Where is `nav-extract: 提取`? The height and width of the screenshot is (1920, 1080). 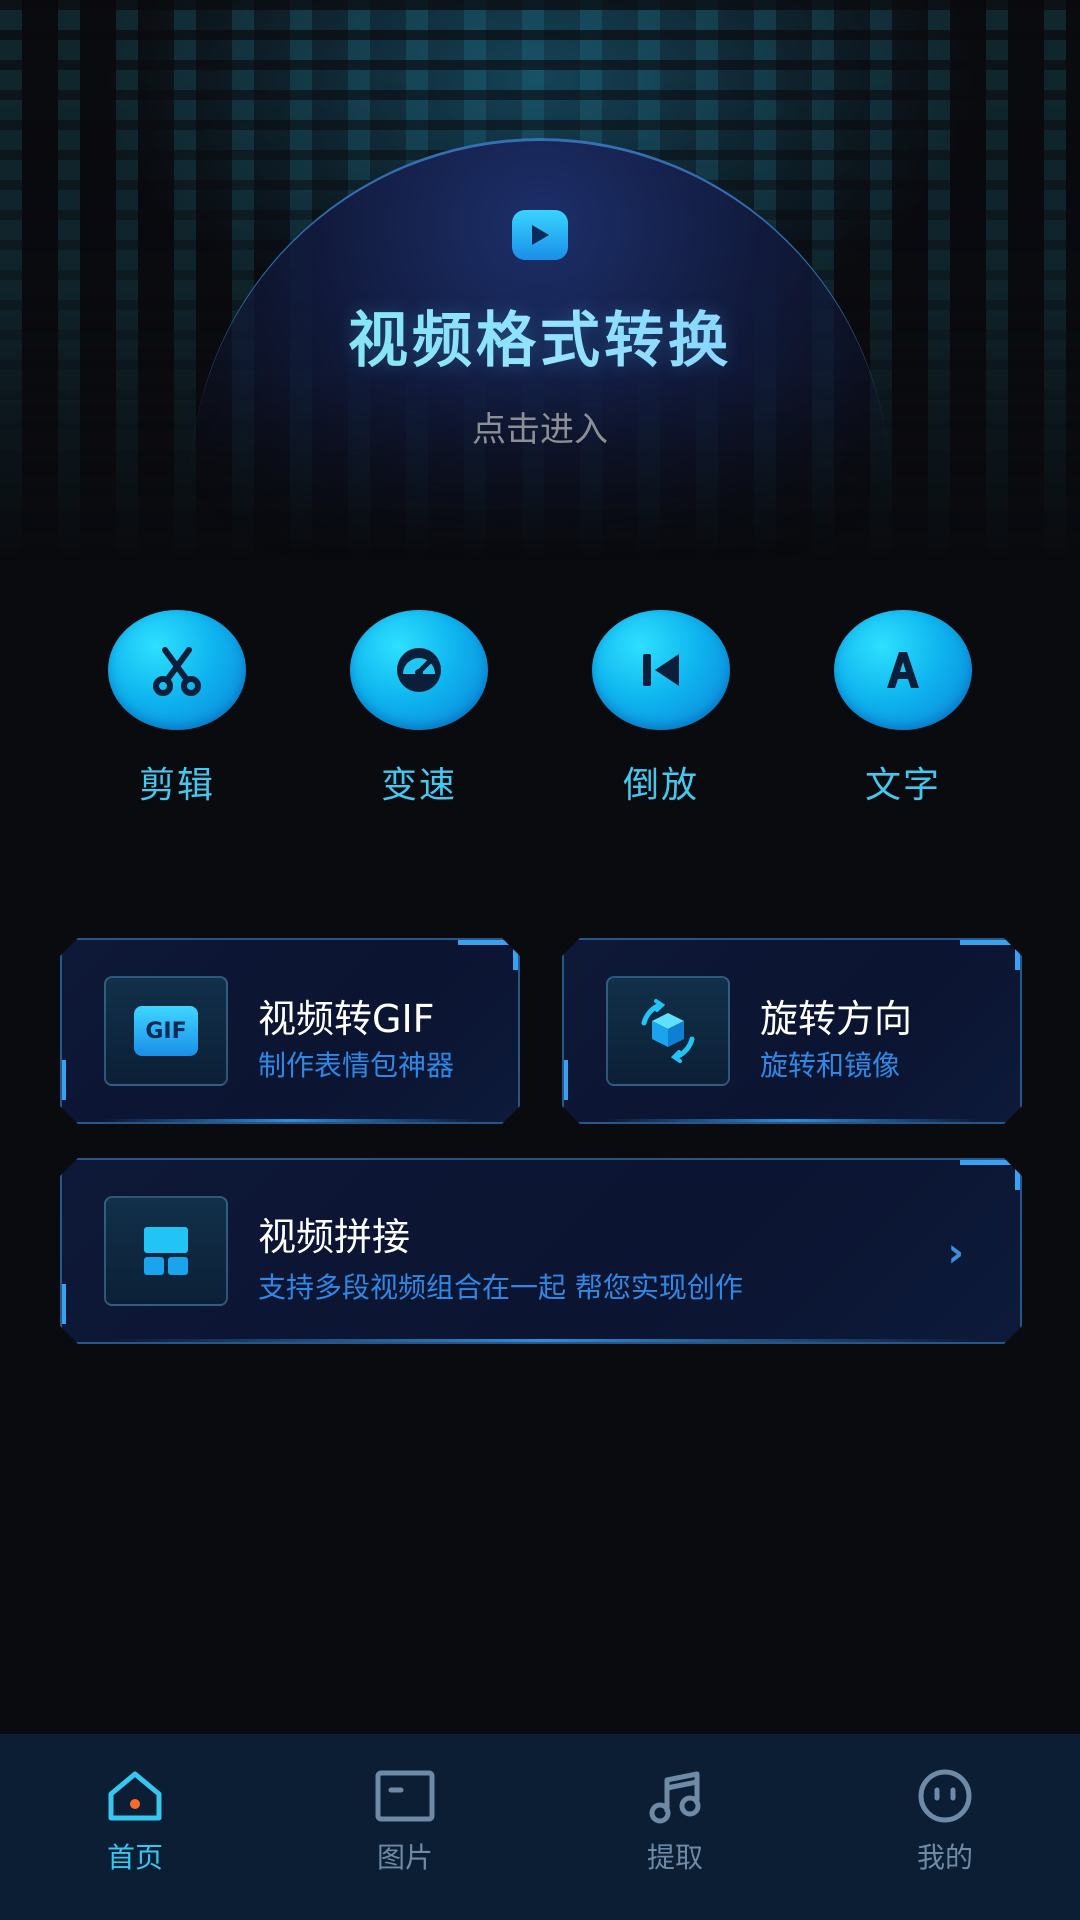 nav-extract: 提取 is located at coordinates (675, 1823).